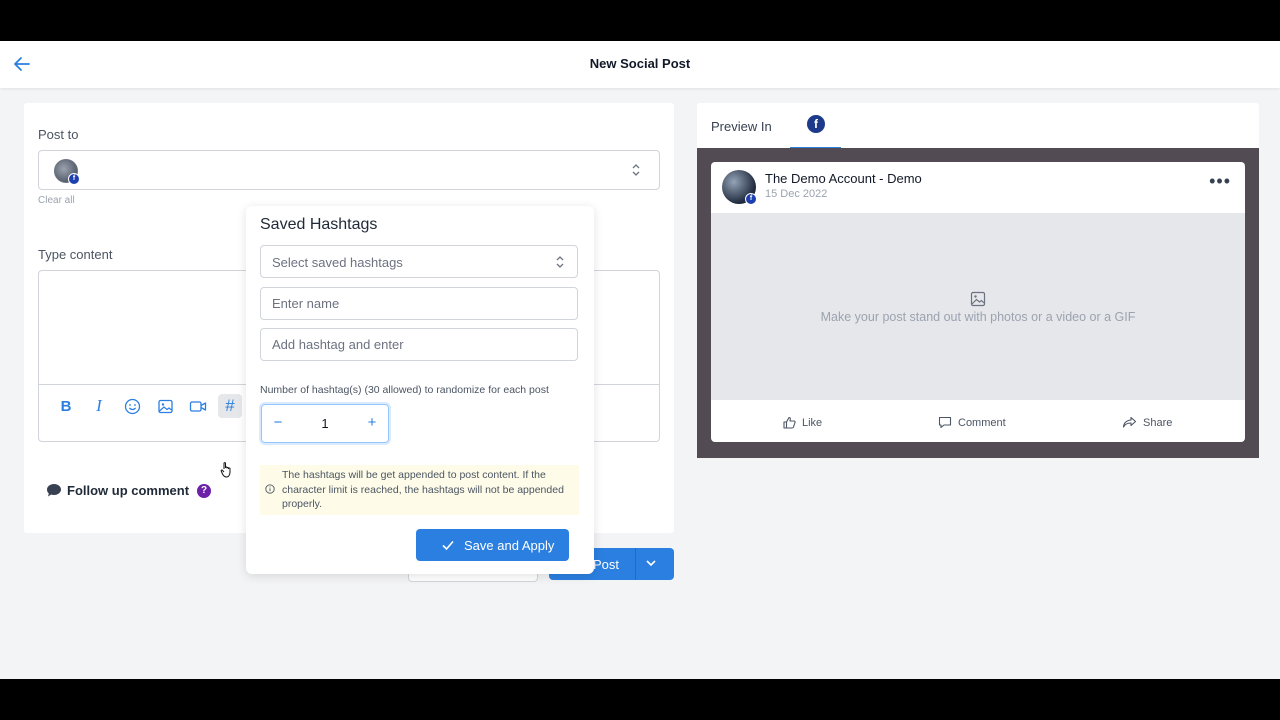 This screenshot has width=1280, height=720. I want to click on decrement-button: −, so click(278, 423).